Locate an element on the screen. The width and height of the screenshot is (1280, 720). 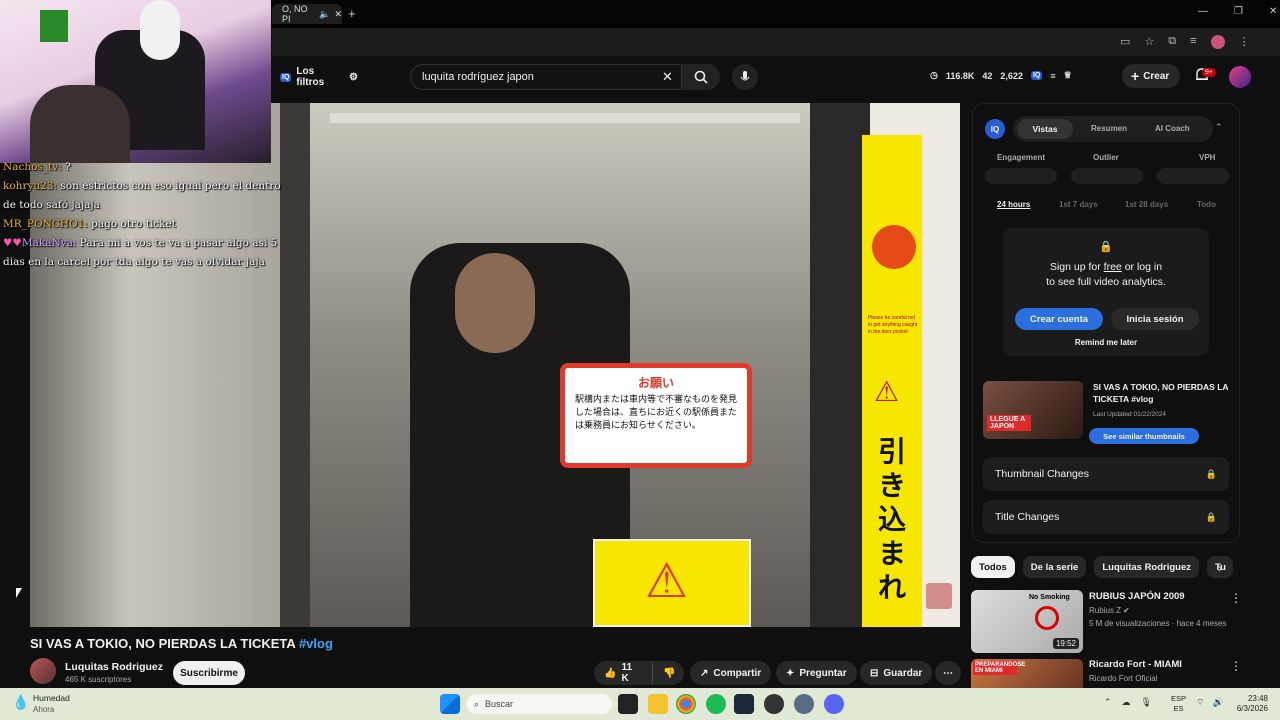
clock: 23:48 6/3/2026 is located at coordinates (1249, 704).